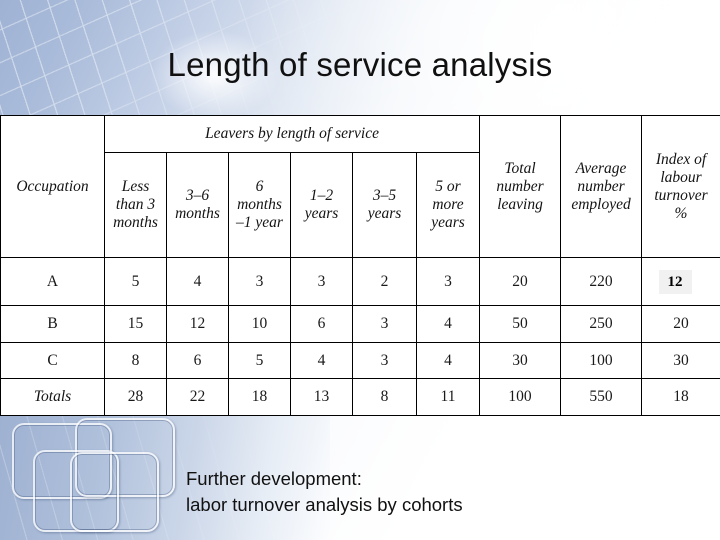 The width and height of the screenshot is (720, 540). I want to click on cell-totals-total-leaving: 100, so click(520, 397).